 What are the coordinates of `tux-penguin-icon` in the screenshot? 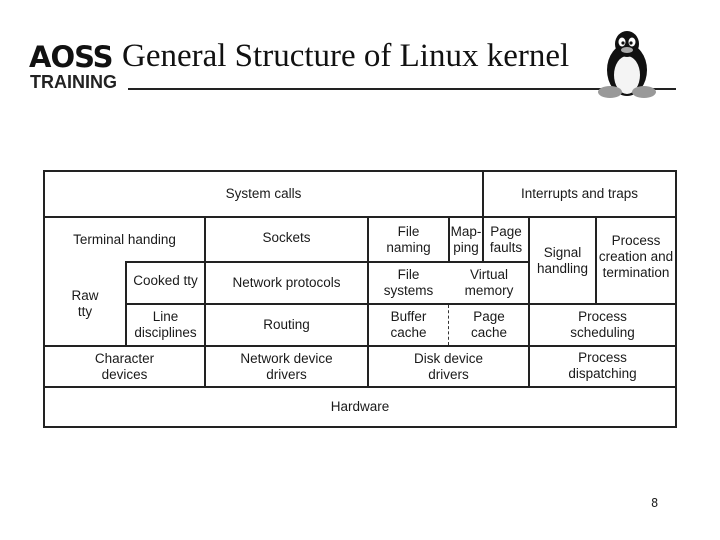 It's located at (627, 64).